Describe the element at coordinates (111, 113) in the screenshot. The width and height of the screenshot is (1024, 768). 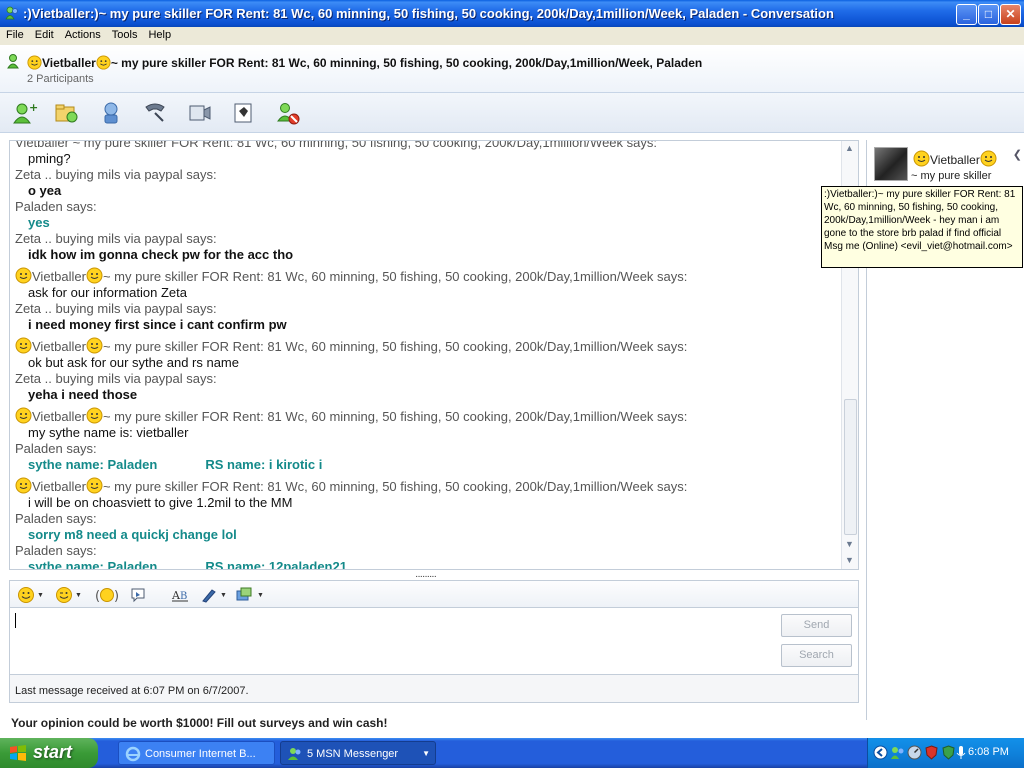
I see `voice-icon` at that location.